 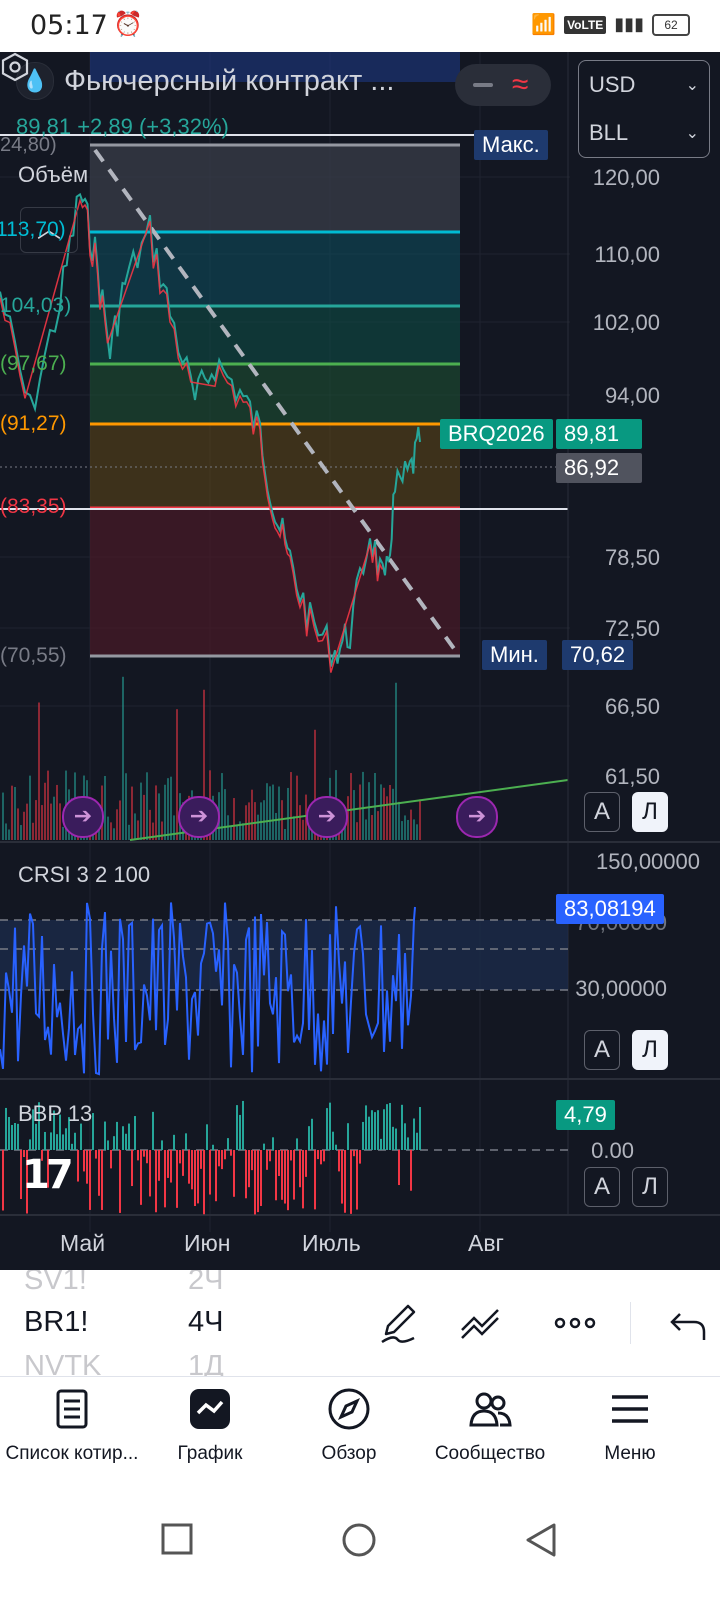 What do you see at coordinates (503, 85) in the screenshot?
I see `chart-type-toggle: ≈` at bounding box center [503, 85].